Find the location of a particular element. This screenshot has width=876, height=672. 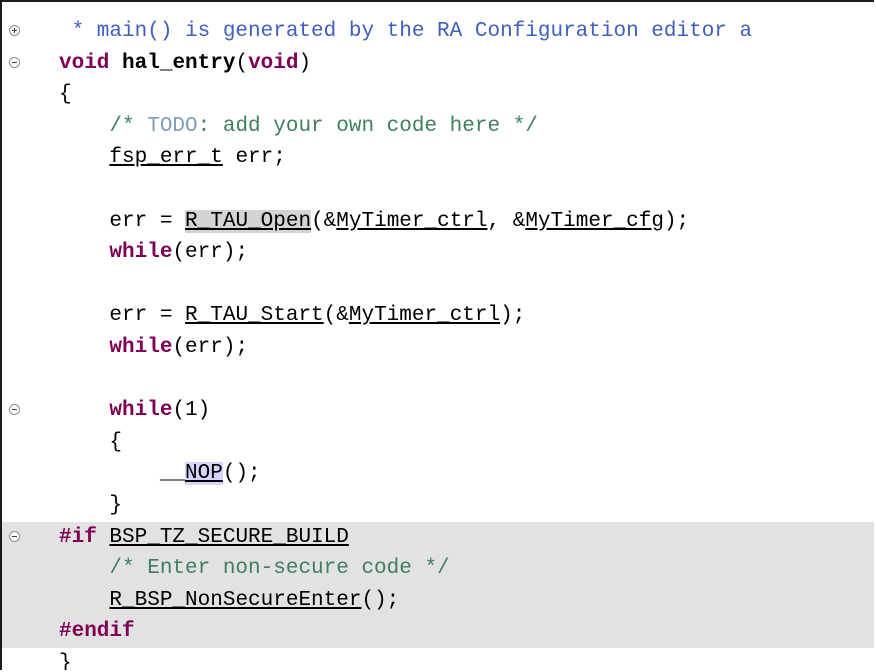

code-line: #if BSP_TZ_SECURE_BUILD is located at coordinates (438, 537).